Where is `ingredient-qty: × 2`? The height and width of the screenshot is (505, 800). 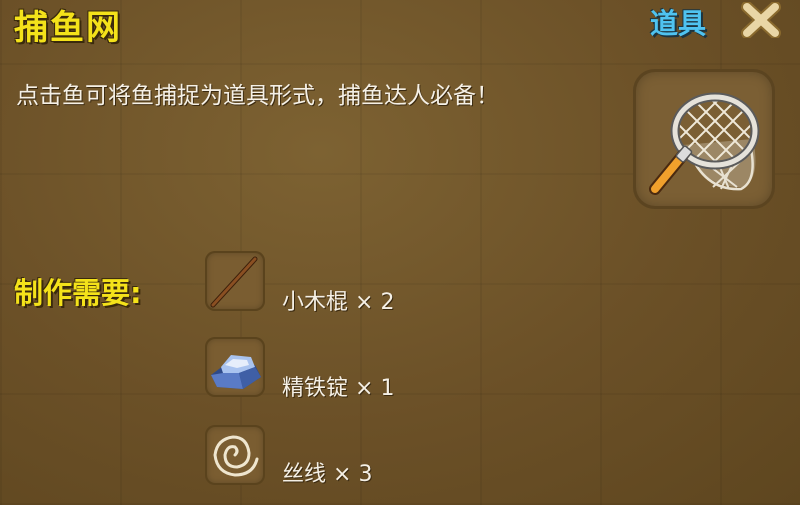
ingredient-qty: × 2 is located at coordinates (375, 302).